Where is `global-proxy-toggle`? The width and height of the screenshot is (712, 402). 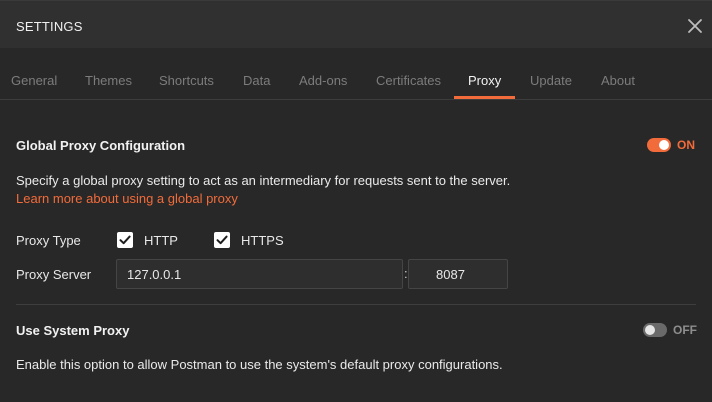 global-proxy-toggle is located at coordinates (659, 145).